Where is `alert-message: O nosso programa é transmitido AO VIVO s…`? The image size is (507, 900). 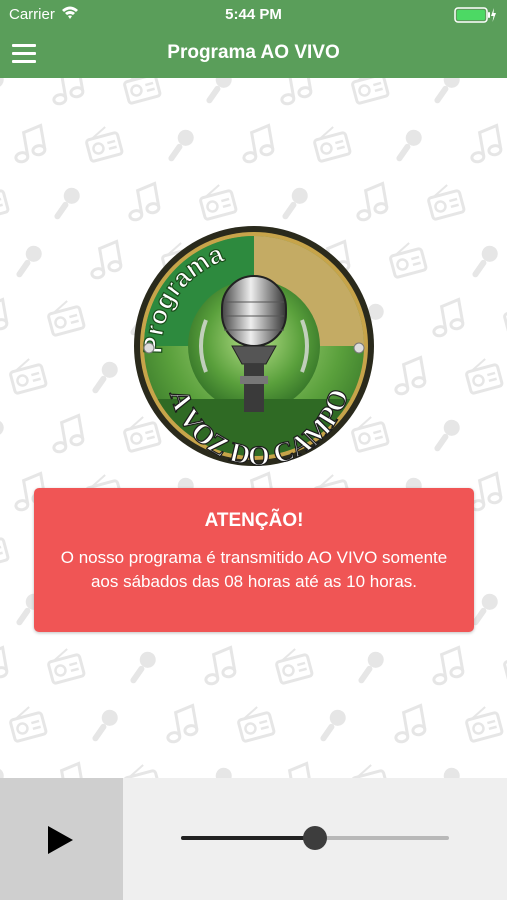 alert-message: O nosso programa é transmitido AO VIVO s… is located at coordinates (254, 569).